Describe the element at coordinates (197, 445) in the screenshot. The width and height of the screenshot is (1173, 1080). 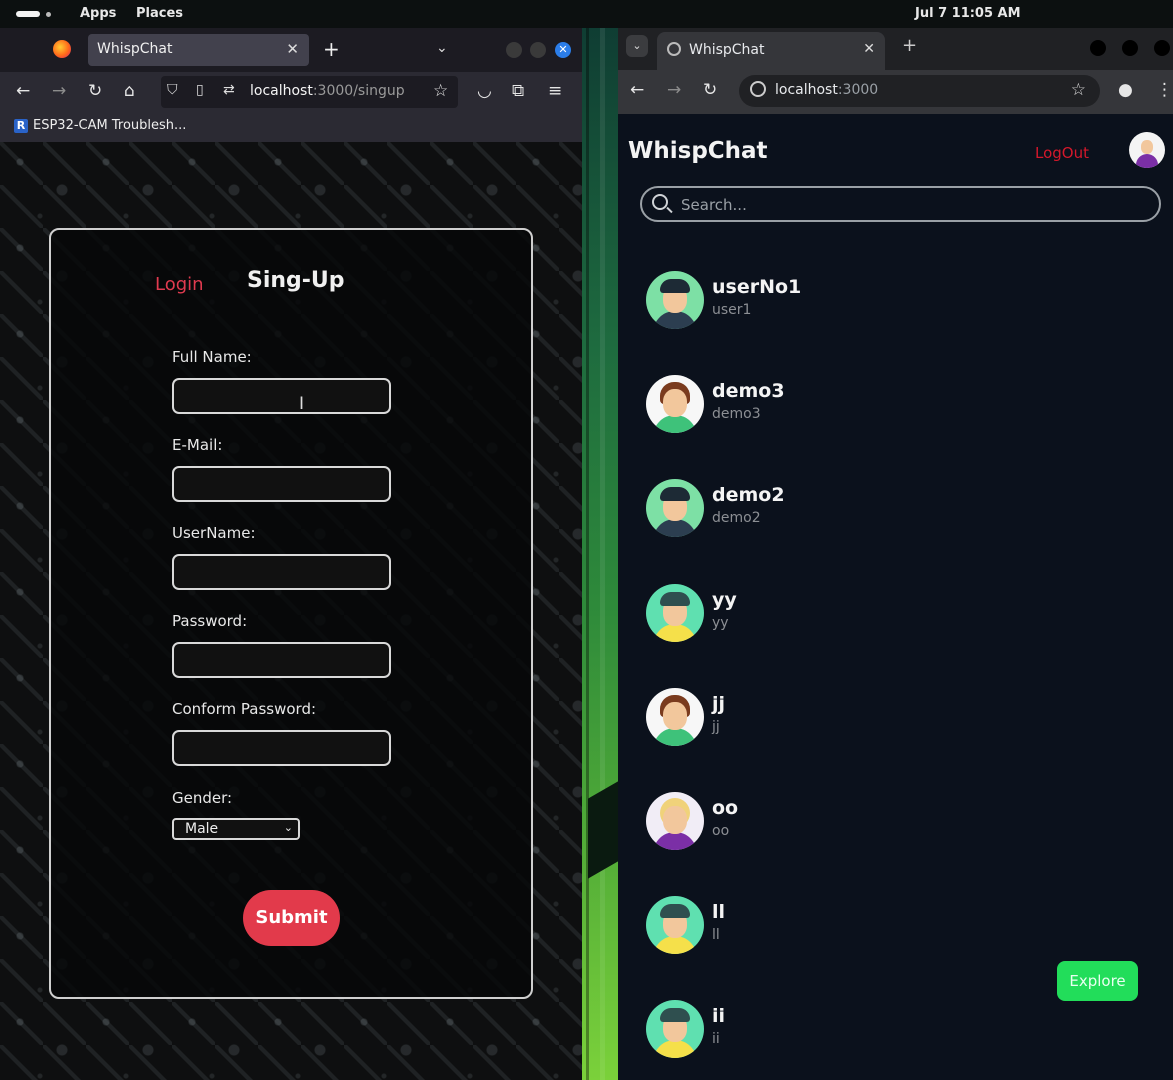
I see `email-label: E-Mail:` at that location.